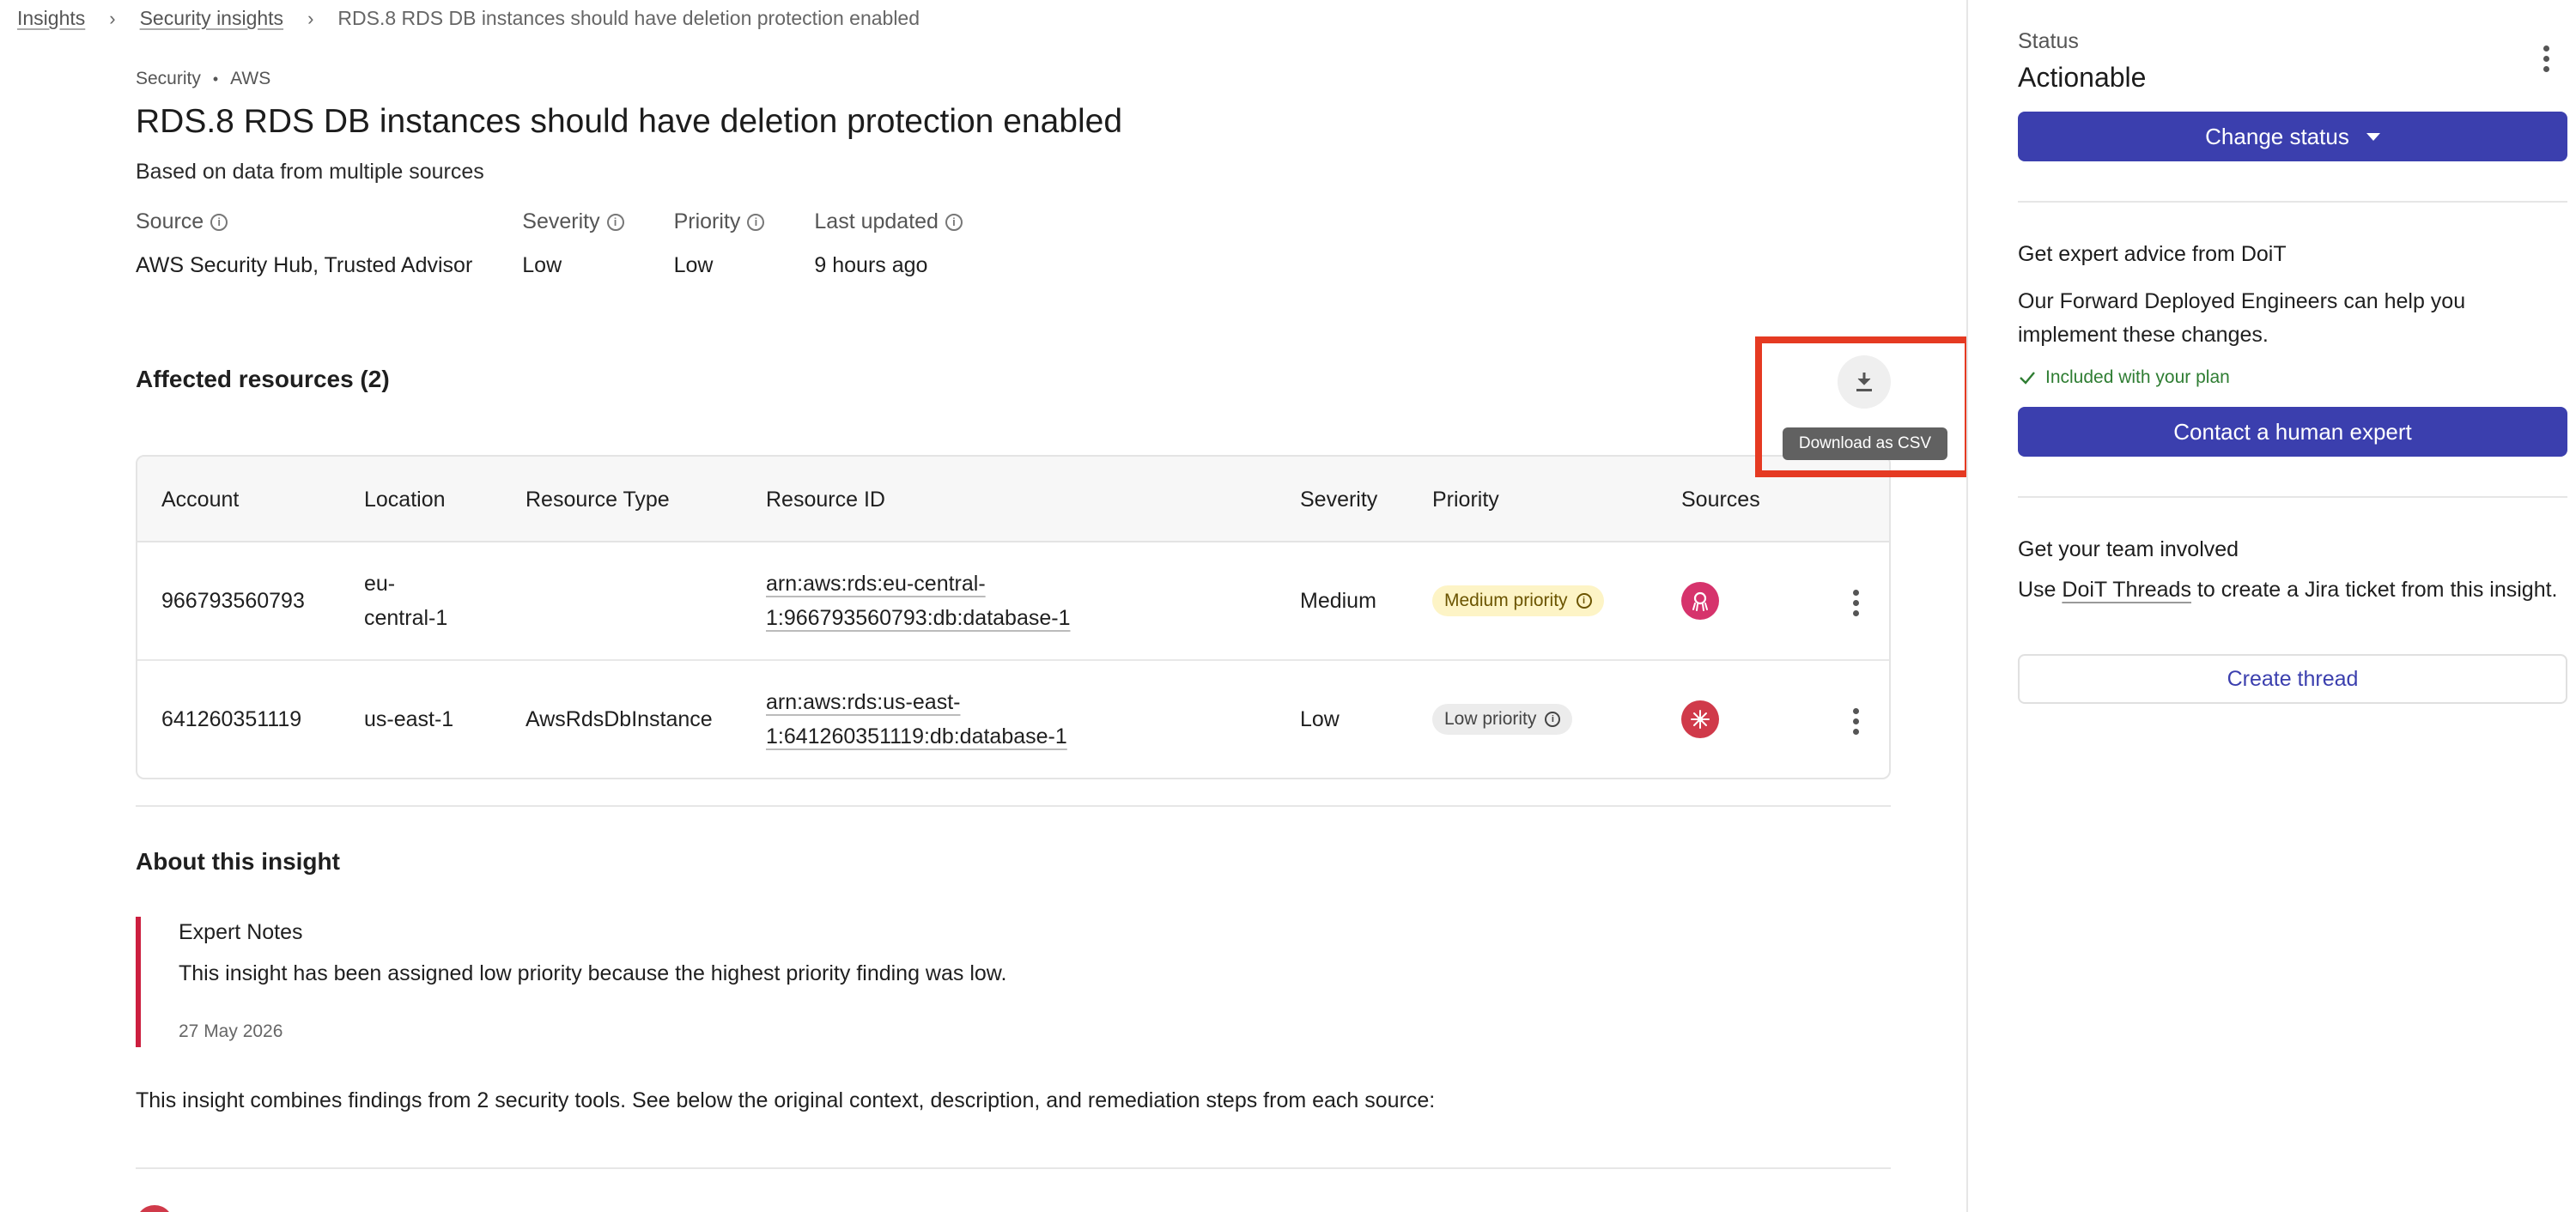  What do you see at coordinates (1865, 444) in the screenshot?
I see `download-tooltip: Download as CSV` at bounding box center [1865, 444].